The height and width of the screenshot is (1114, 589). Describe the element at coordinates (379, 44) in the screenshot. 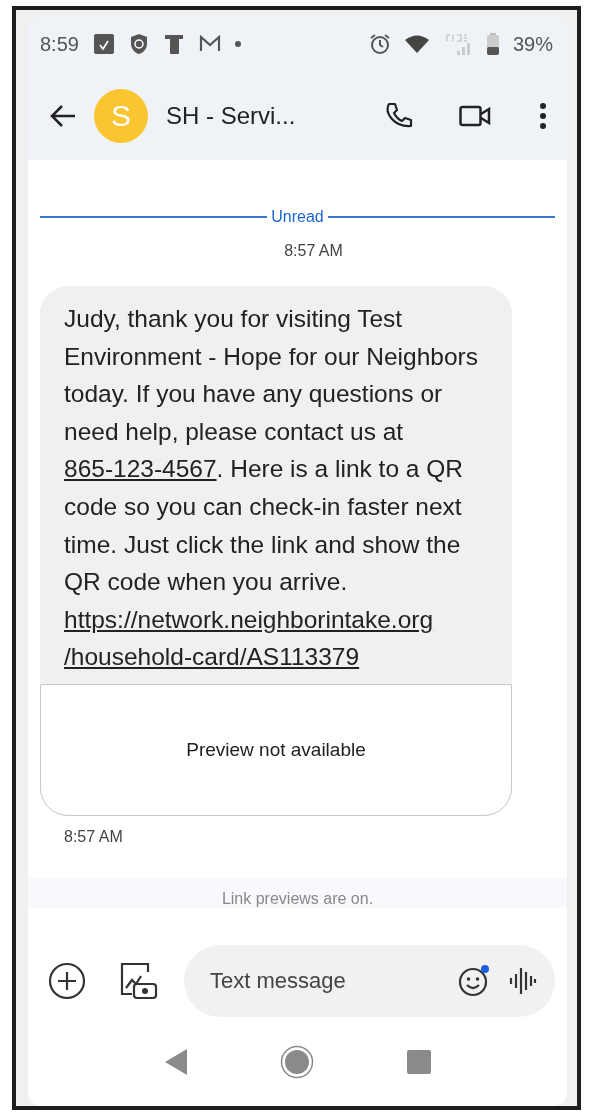

I see `alarm-icon` at that location.